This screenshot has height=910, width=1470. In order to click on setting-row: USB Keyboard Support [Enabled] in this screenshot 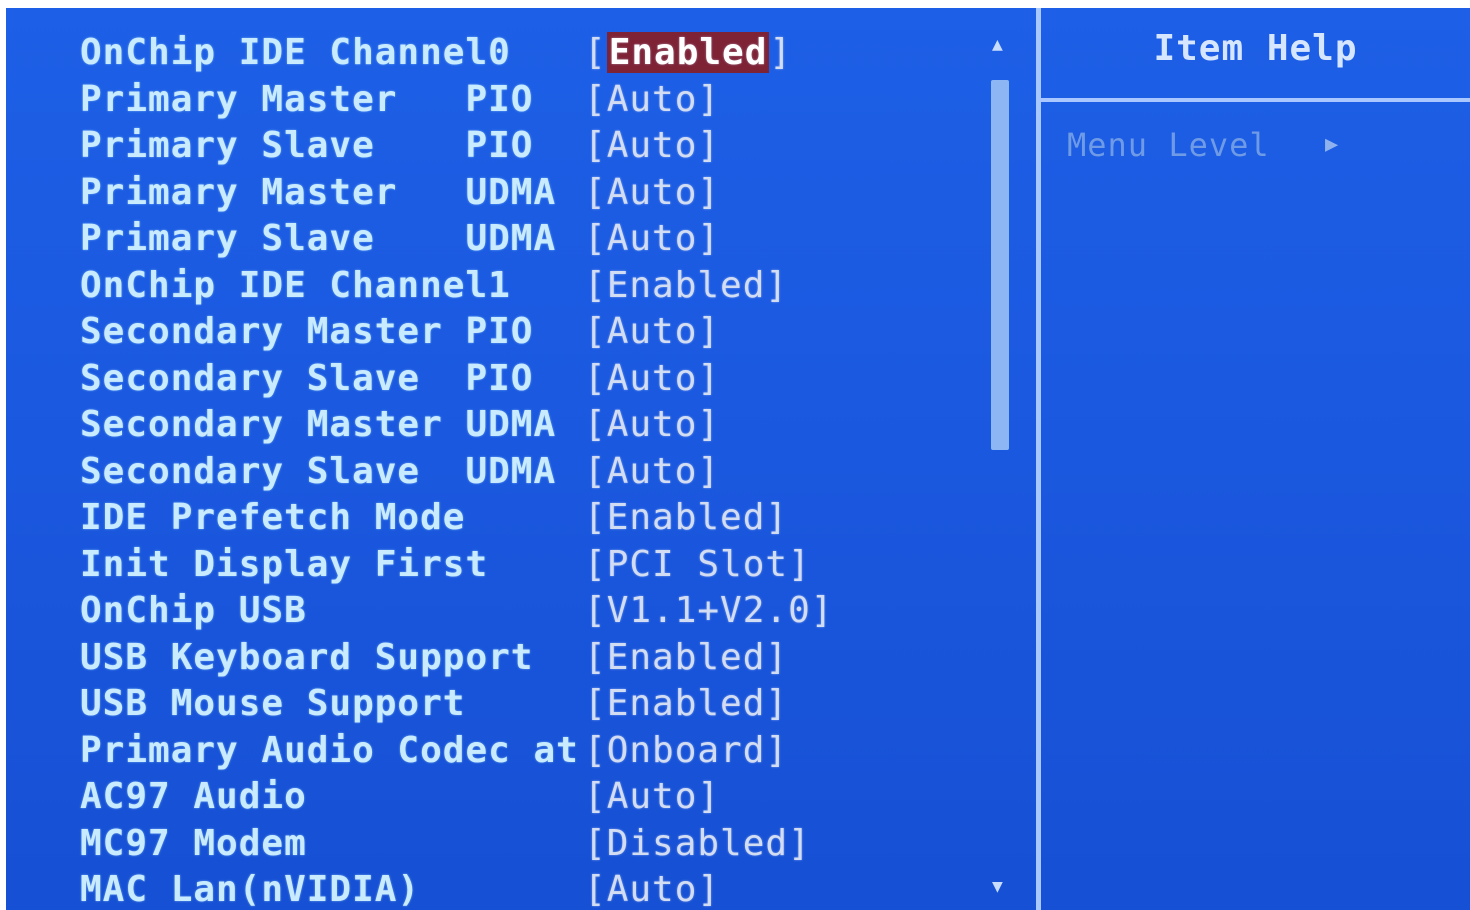, I will do `click(501, 658)`.